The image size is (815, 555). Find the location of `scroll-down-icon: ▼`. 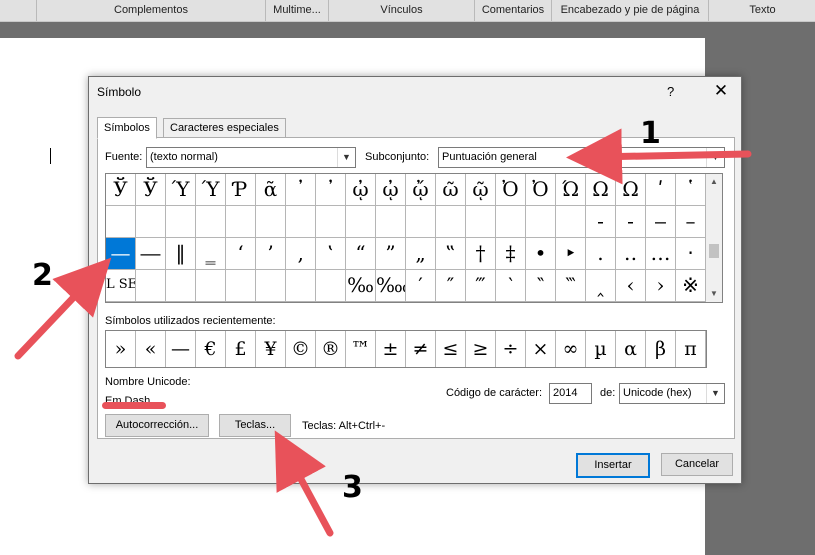

scroll-down-icon: ▼ is located at coordinates (714, 294).